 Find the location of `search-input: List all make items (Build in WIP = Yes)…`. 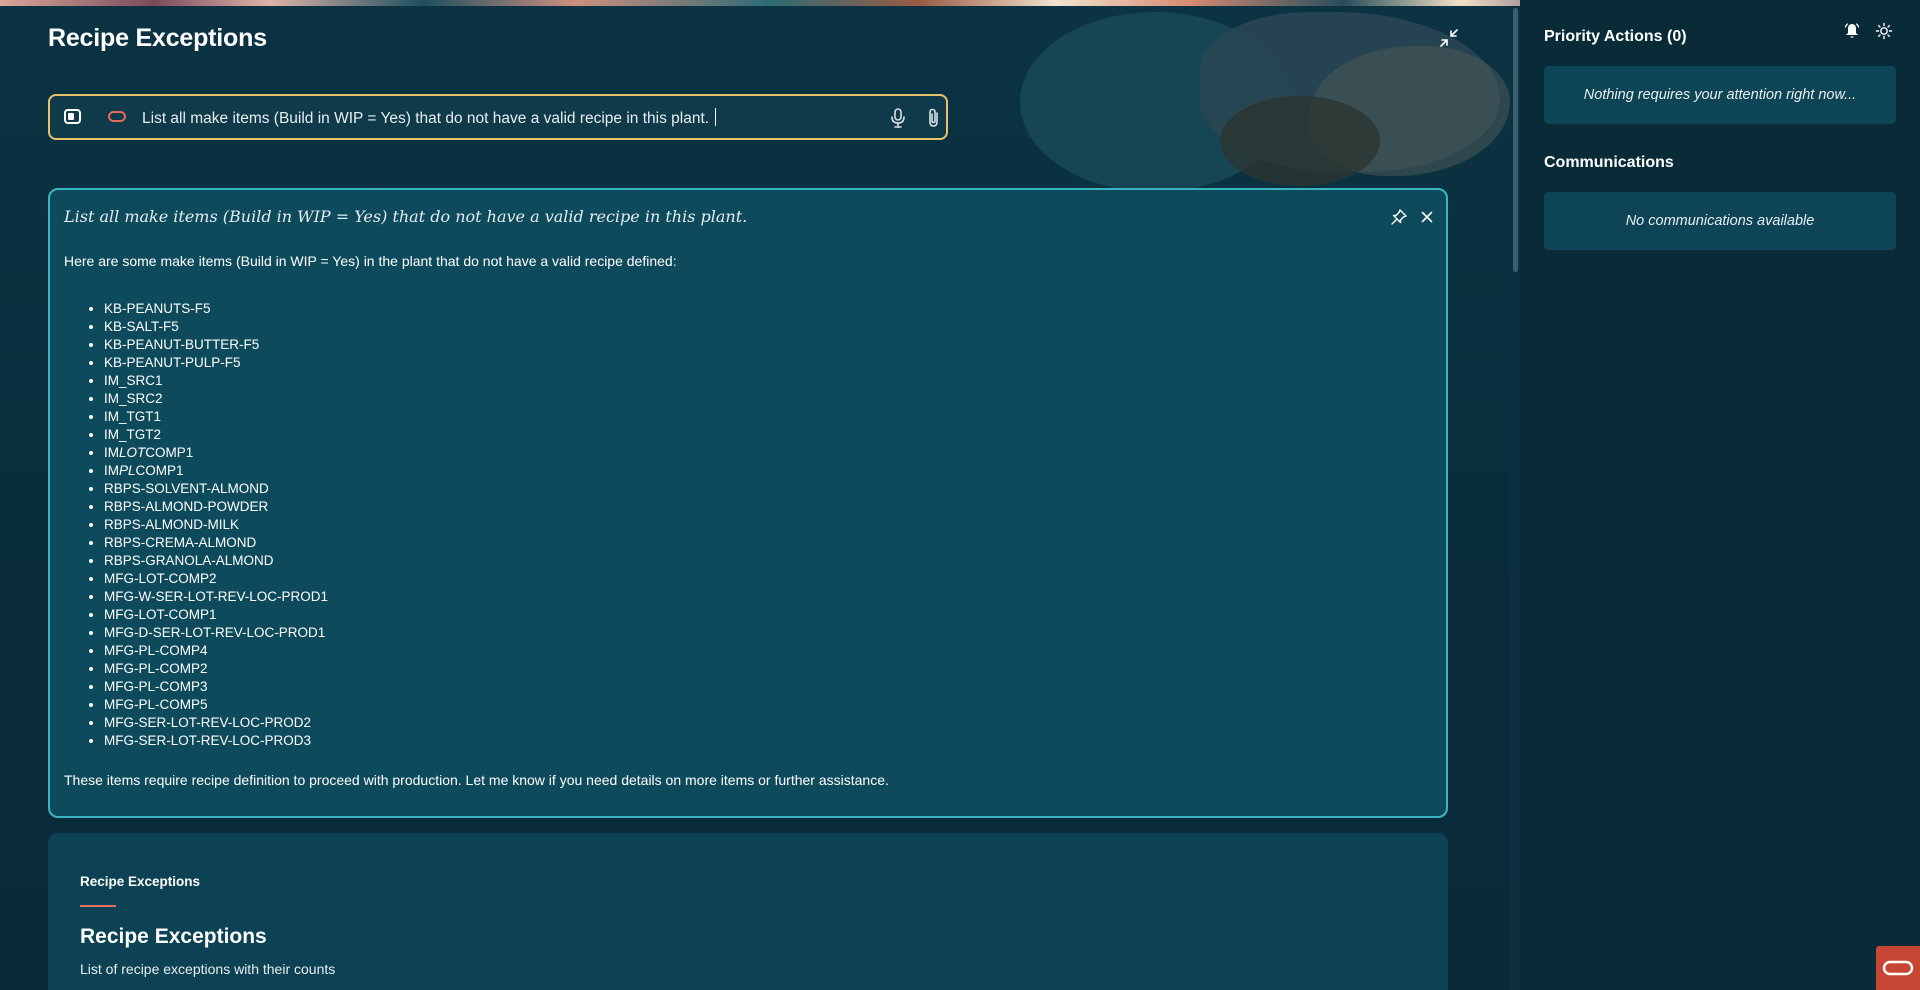

search-input: List all make items (Build in WIP = Yes)… is located at coordinates (429, 118).